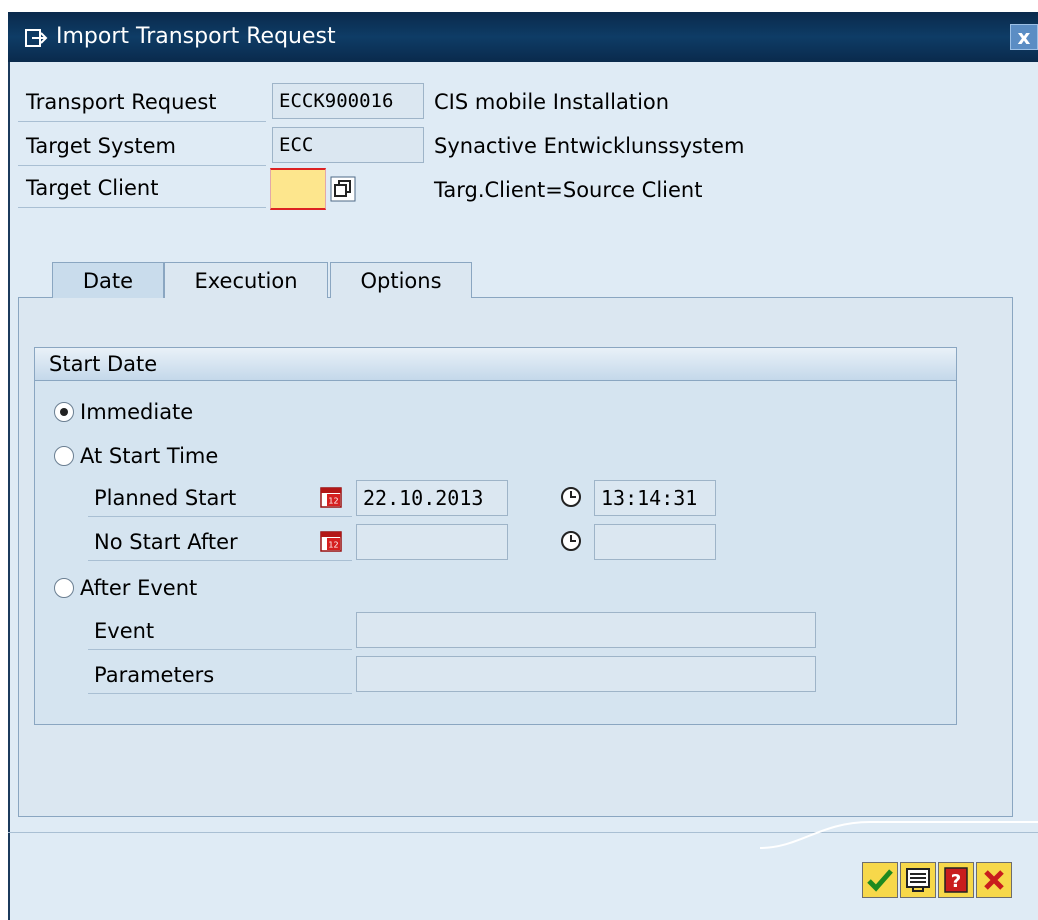 This screenshot has width=1038, height=920. I want to click on help-icon: ?, so click(956, 880).